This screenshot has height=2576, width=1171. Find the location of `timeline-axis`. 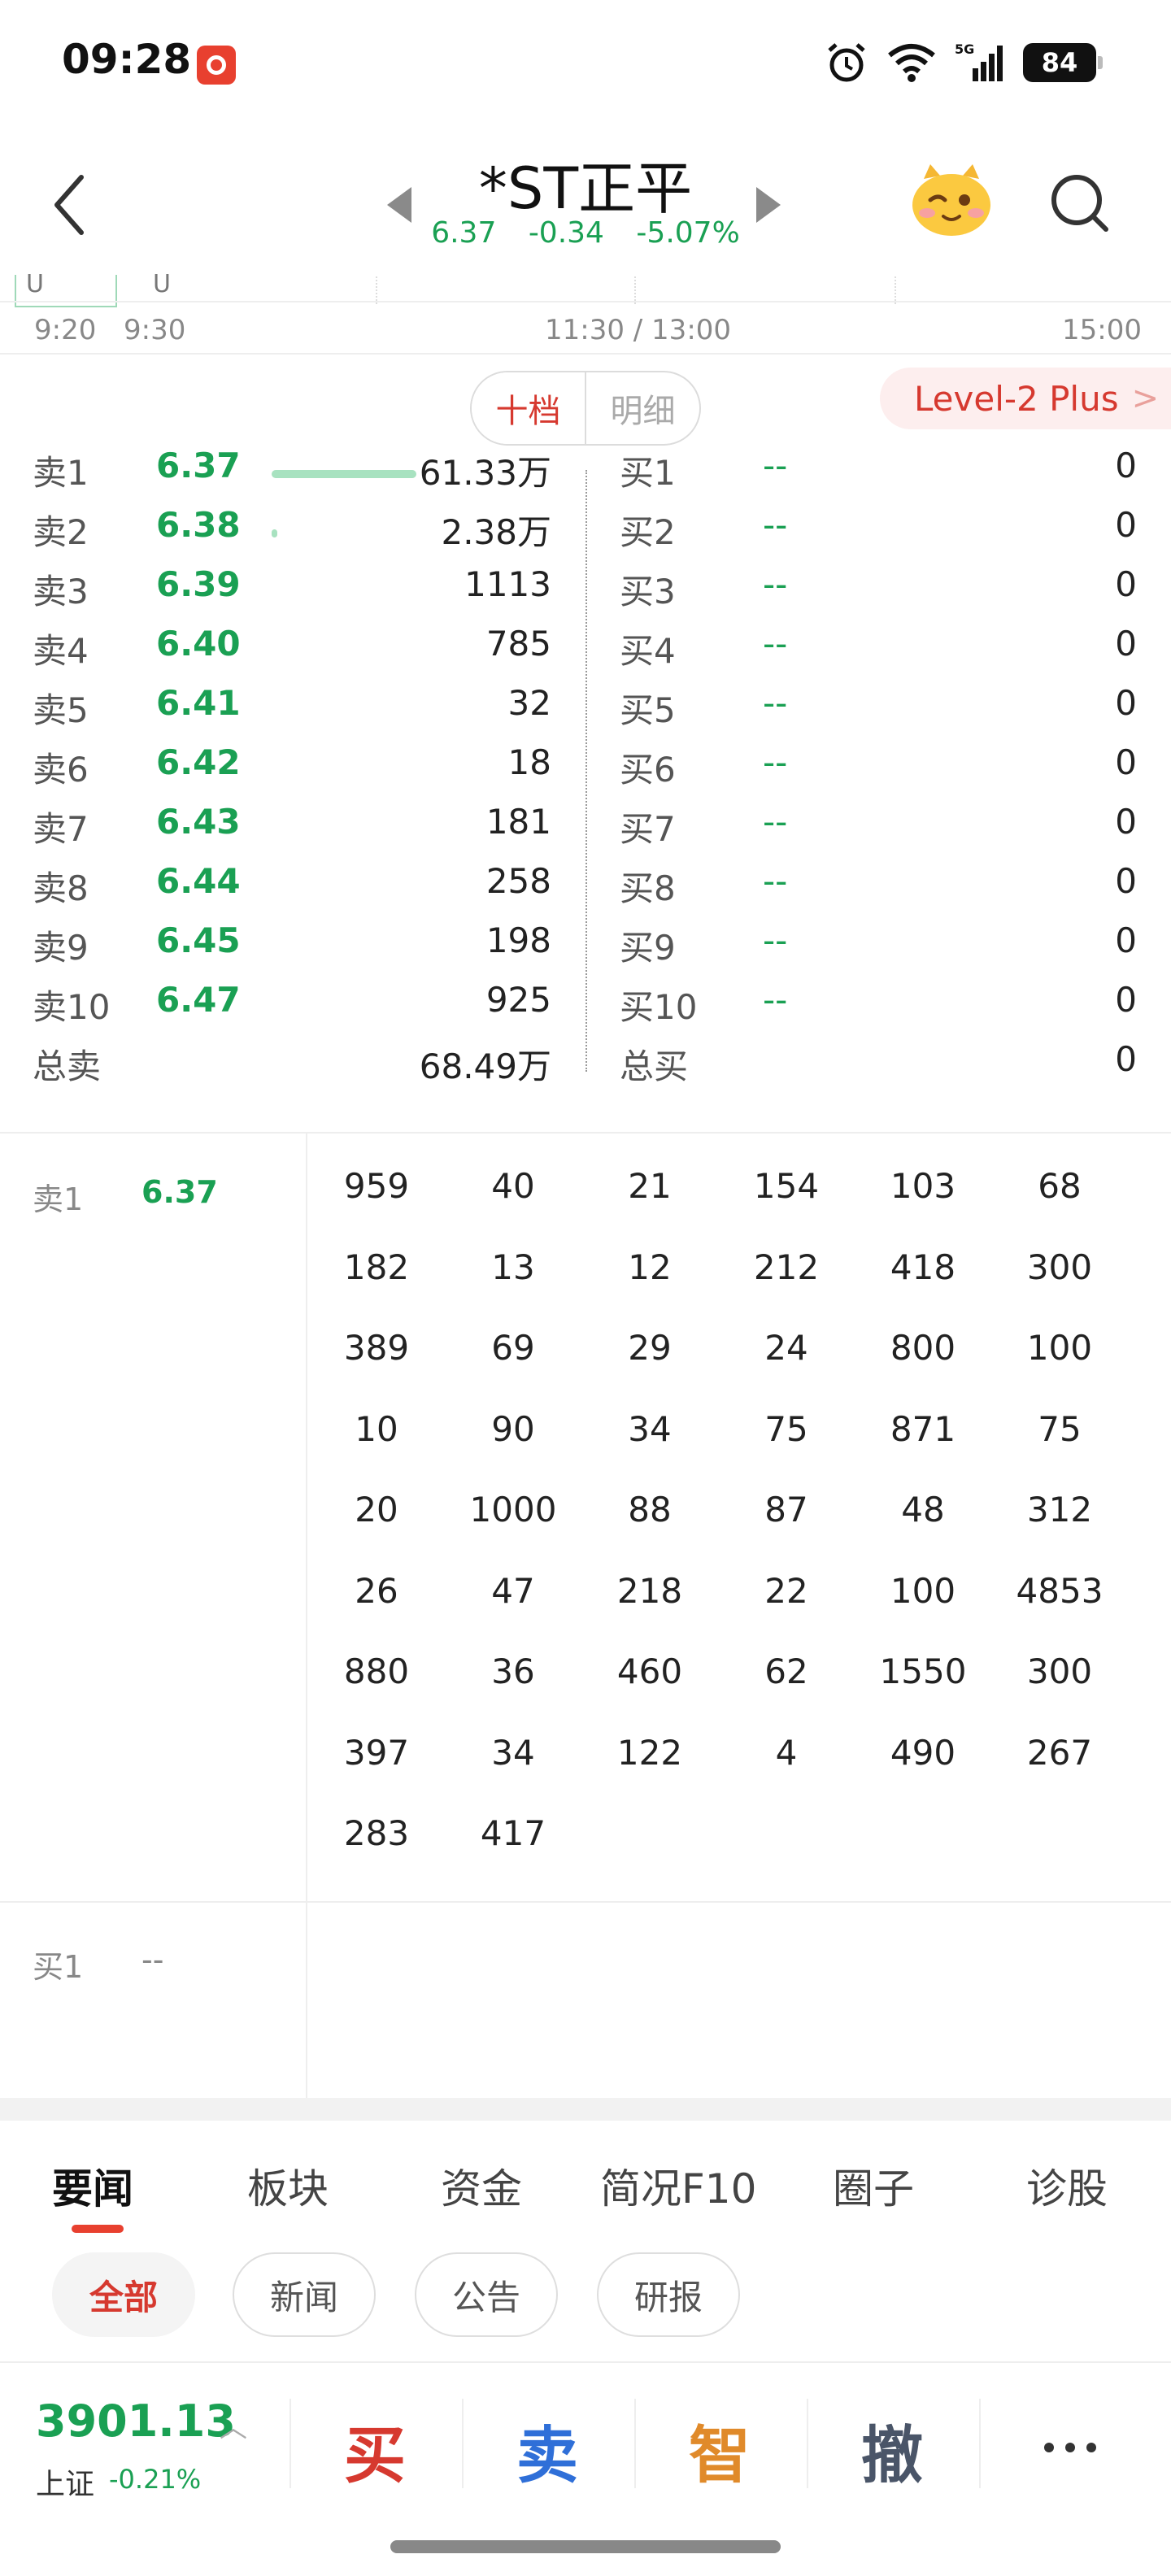

timeline-axis is located at coordinates (585, 302).